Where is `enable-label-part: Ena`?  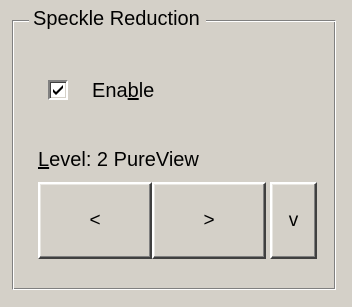
enable-label-part: Ena is located at coordinates (110, 91).